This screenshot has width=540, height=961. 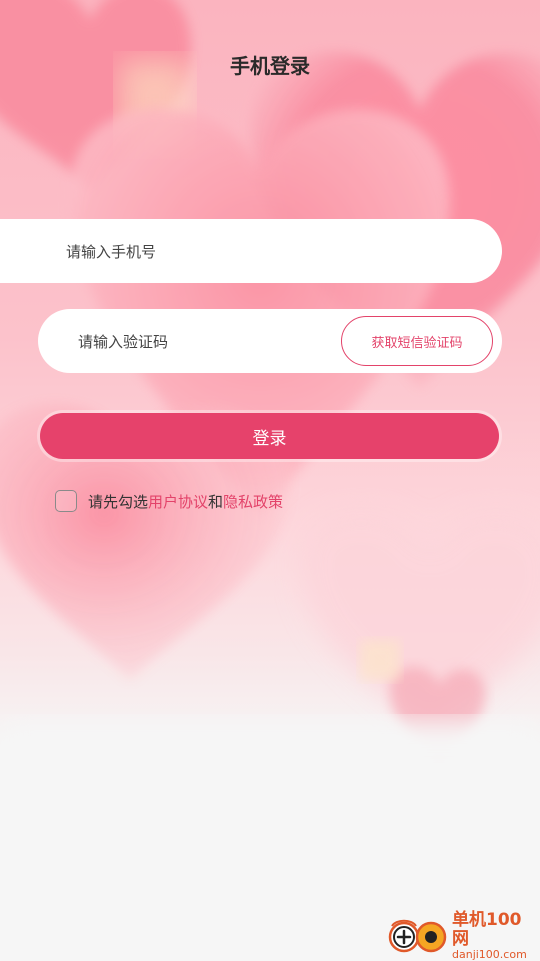 I want to click on privacy-policy-link: 隐私政策, so click(x=253, y=502).